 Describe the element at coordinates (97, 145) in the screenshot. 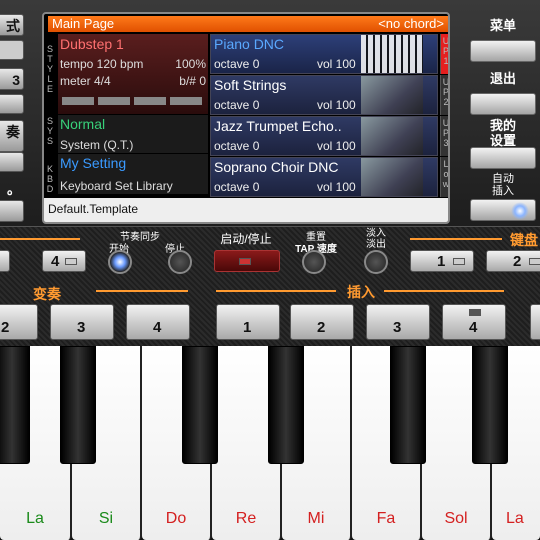

I see `sys-label: System (Q.T.)` at that location.